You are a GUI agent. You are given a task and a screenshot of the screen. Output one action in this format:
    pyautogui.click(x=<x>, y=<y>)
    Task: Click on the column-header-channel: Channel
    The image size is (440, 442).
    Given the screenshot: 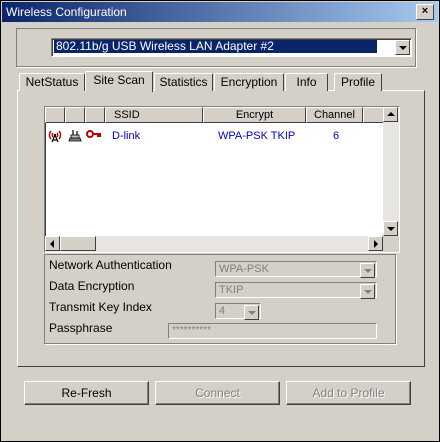 What is the action you would take?
    pyautogui.click(x=334, y=115)
    